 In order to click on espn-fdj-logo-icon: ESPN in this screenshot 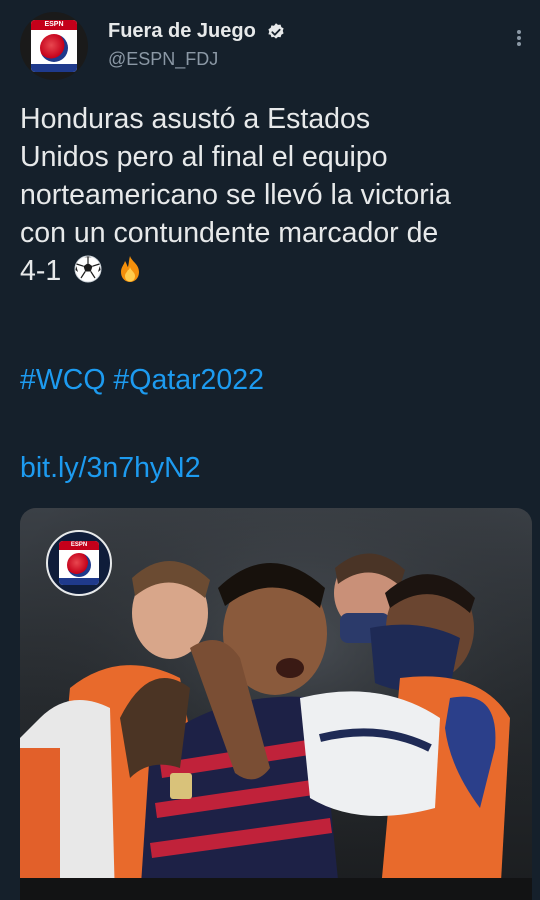, I will do `click(54, 46)`.